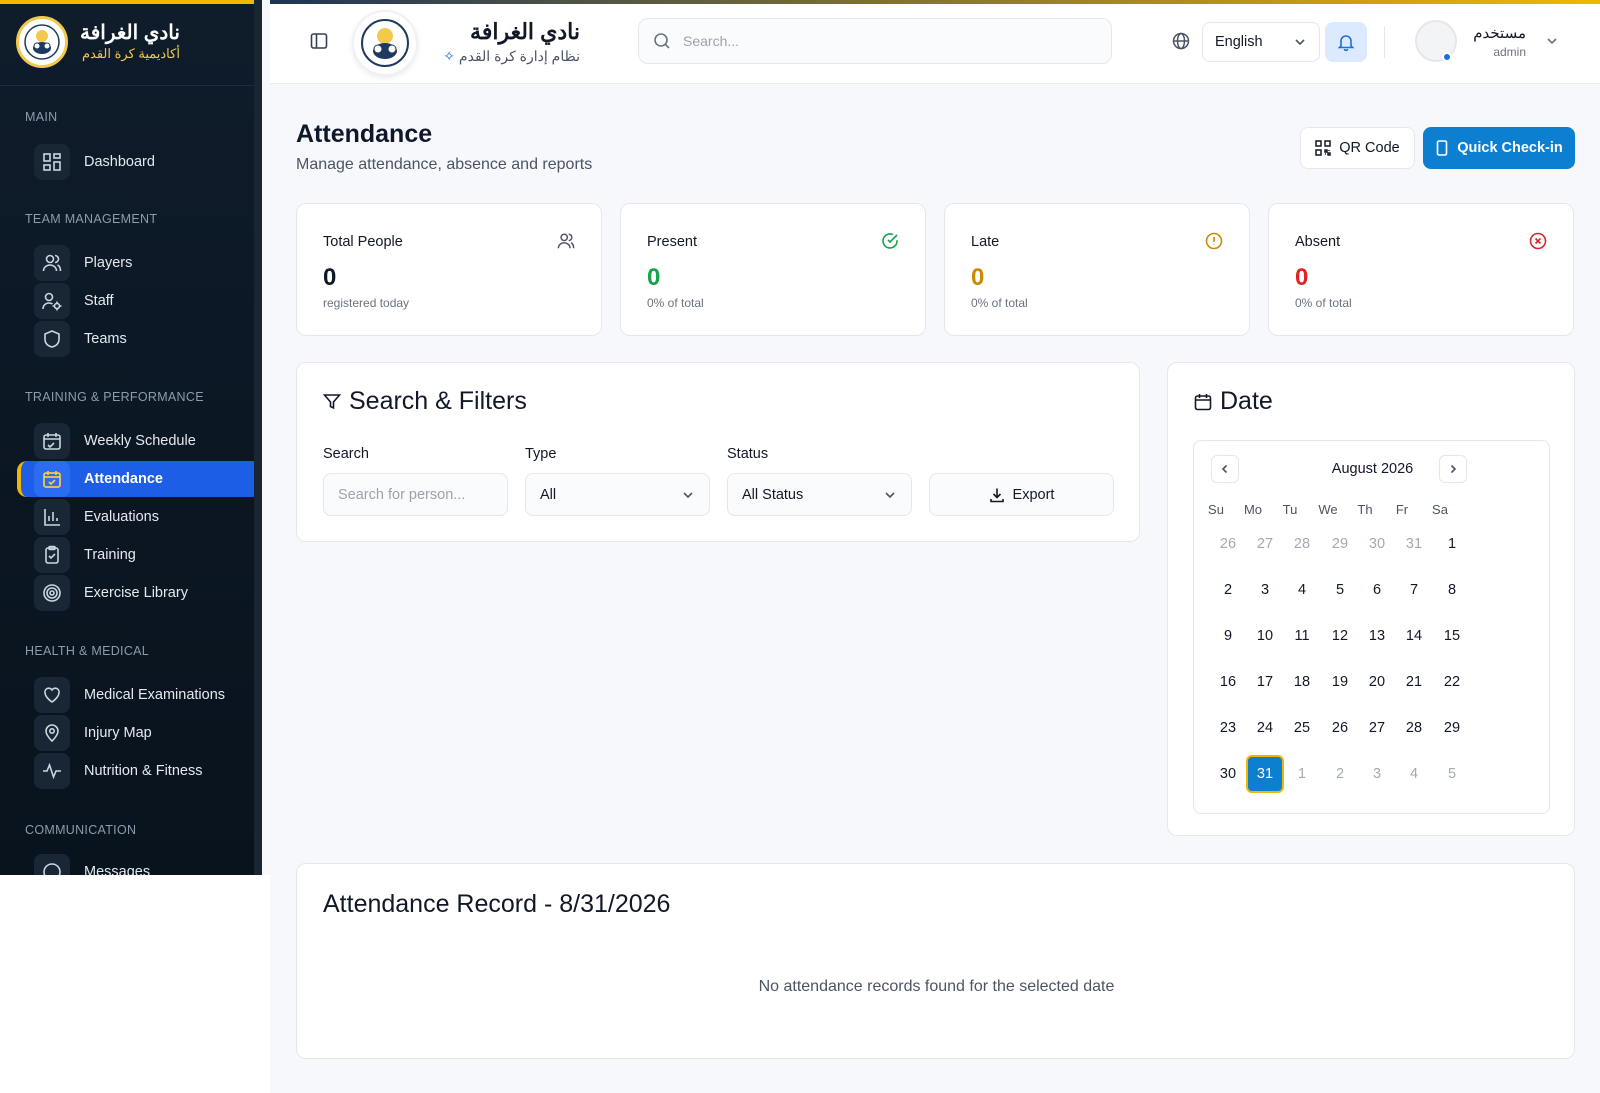 This screenshot has height=1093, width=1600. I want to click on calendar-day: 14, so click(1414, 636).